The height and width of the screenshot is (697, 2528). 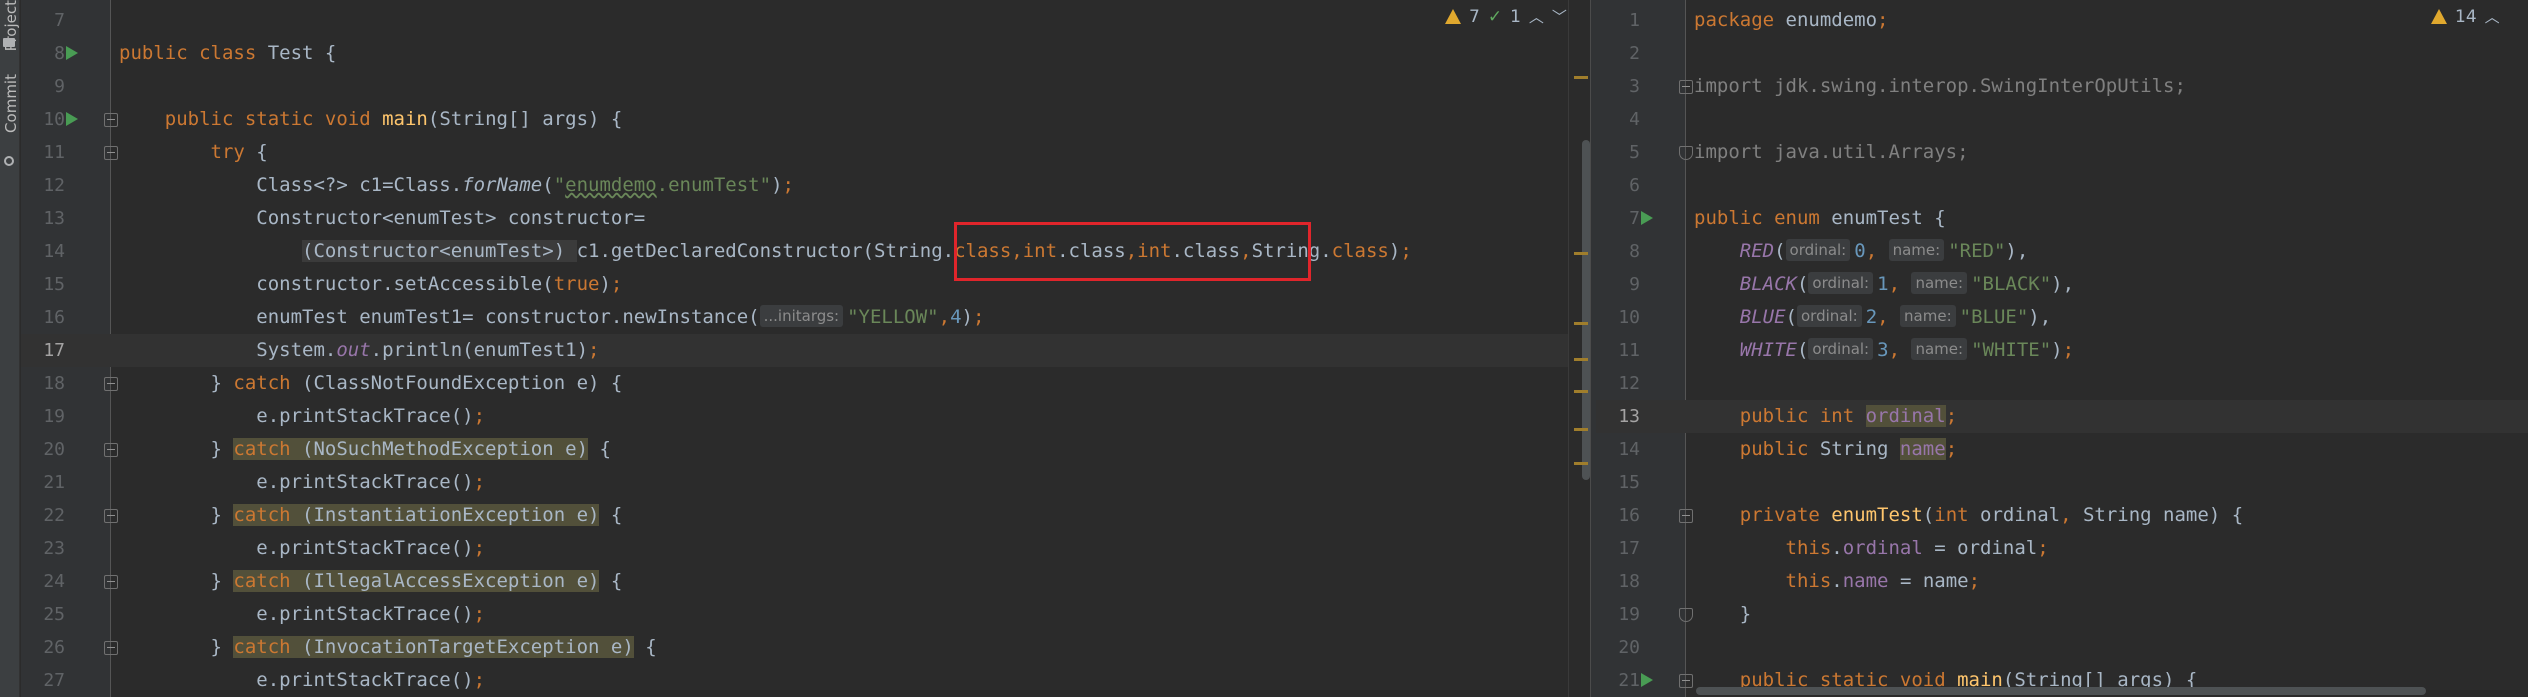 I want to click on code-line: 11 try {, so click(x=805, y=152).